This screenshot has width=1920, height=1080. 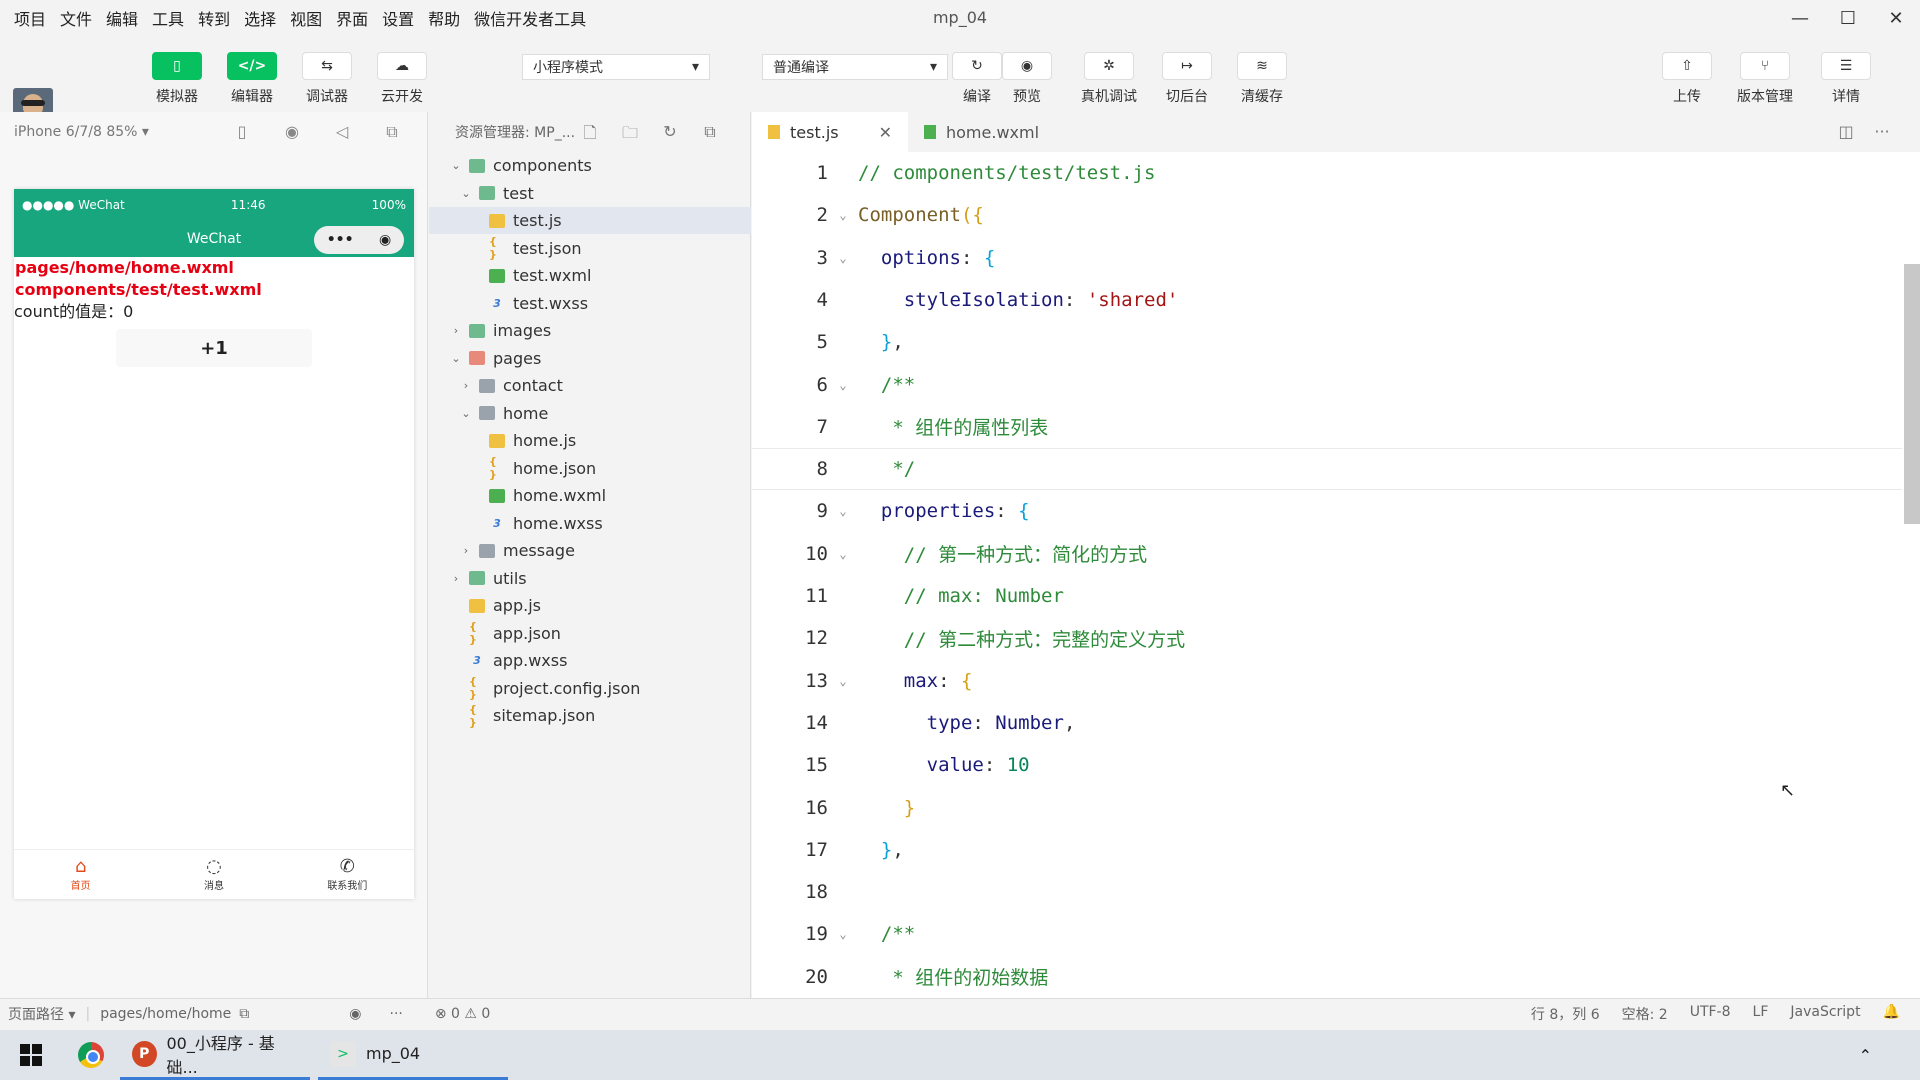 What do you see at coordinates (306, 18) in the screenshot?
I see `menu-item: 视图` at bounding box center [306, 18].